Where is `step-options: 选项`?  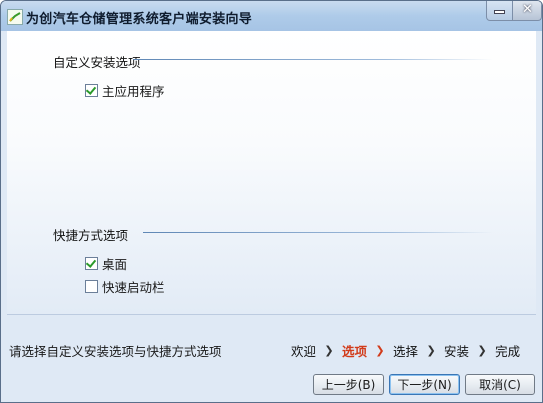 step-options: 选项 is located at coordinates (355, 351).